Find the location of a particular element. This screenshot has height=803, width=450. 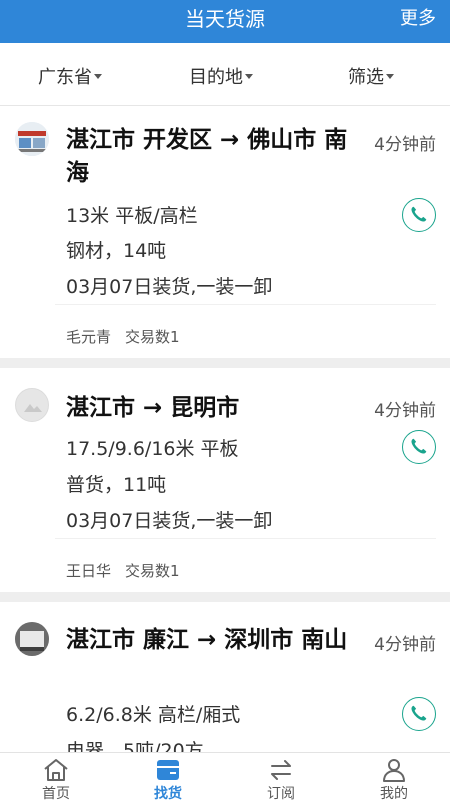

more-filter-label: 筛选 is located at coordinates (366, 77).